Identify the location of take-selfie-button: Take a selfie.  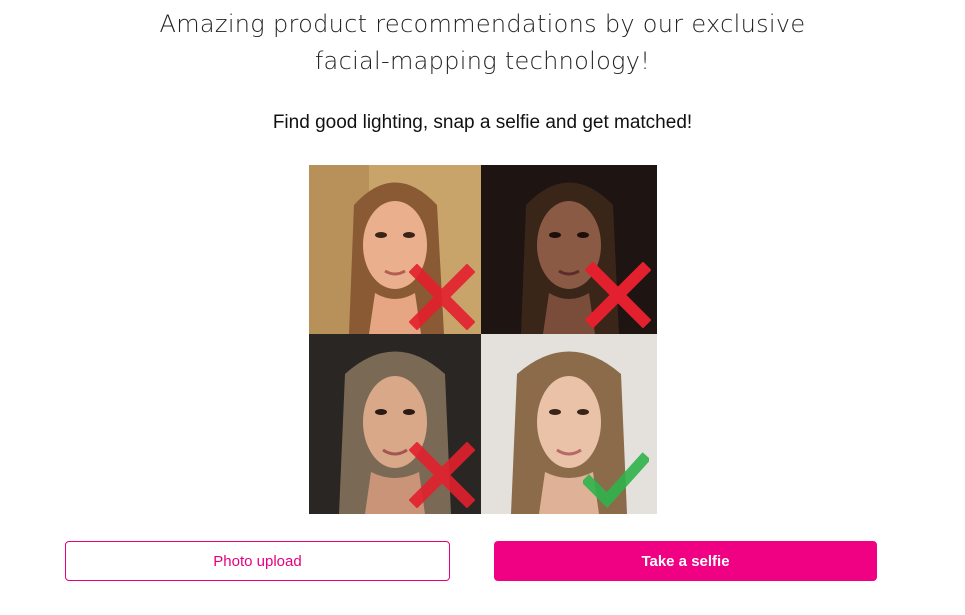
(685, 561).